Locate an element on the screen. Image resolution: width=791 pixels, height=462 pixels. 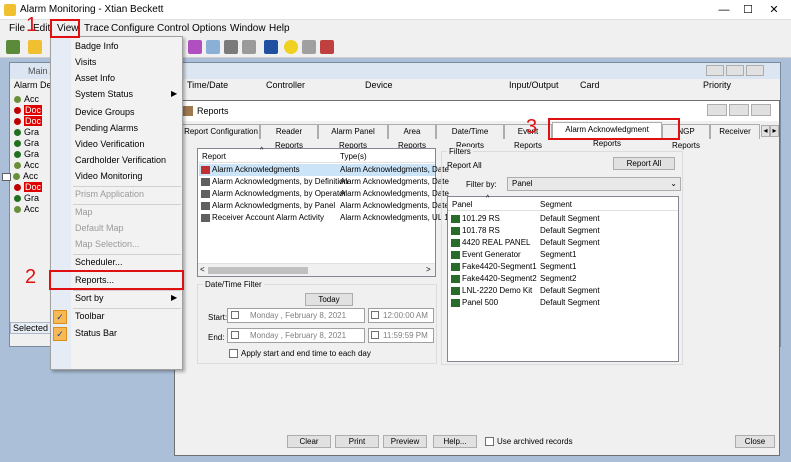
menu-trace: Trace is located at coordinates (96, 28).